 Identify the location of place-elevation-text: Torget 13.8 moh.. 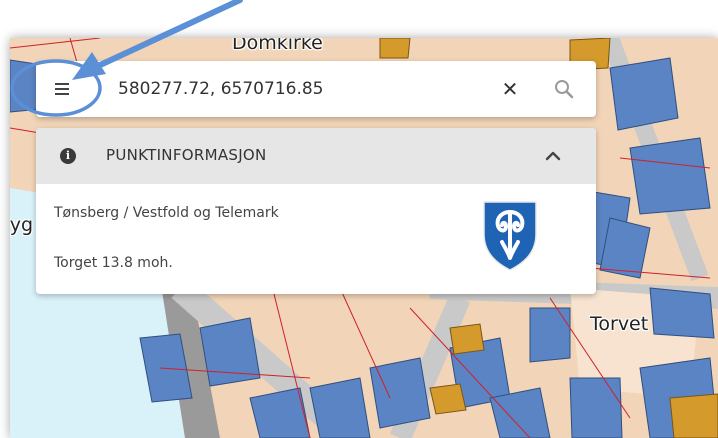
(113, 263).